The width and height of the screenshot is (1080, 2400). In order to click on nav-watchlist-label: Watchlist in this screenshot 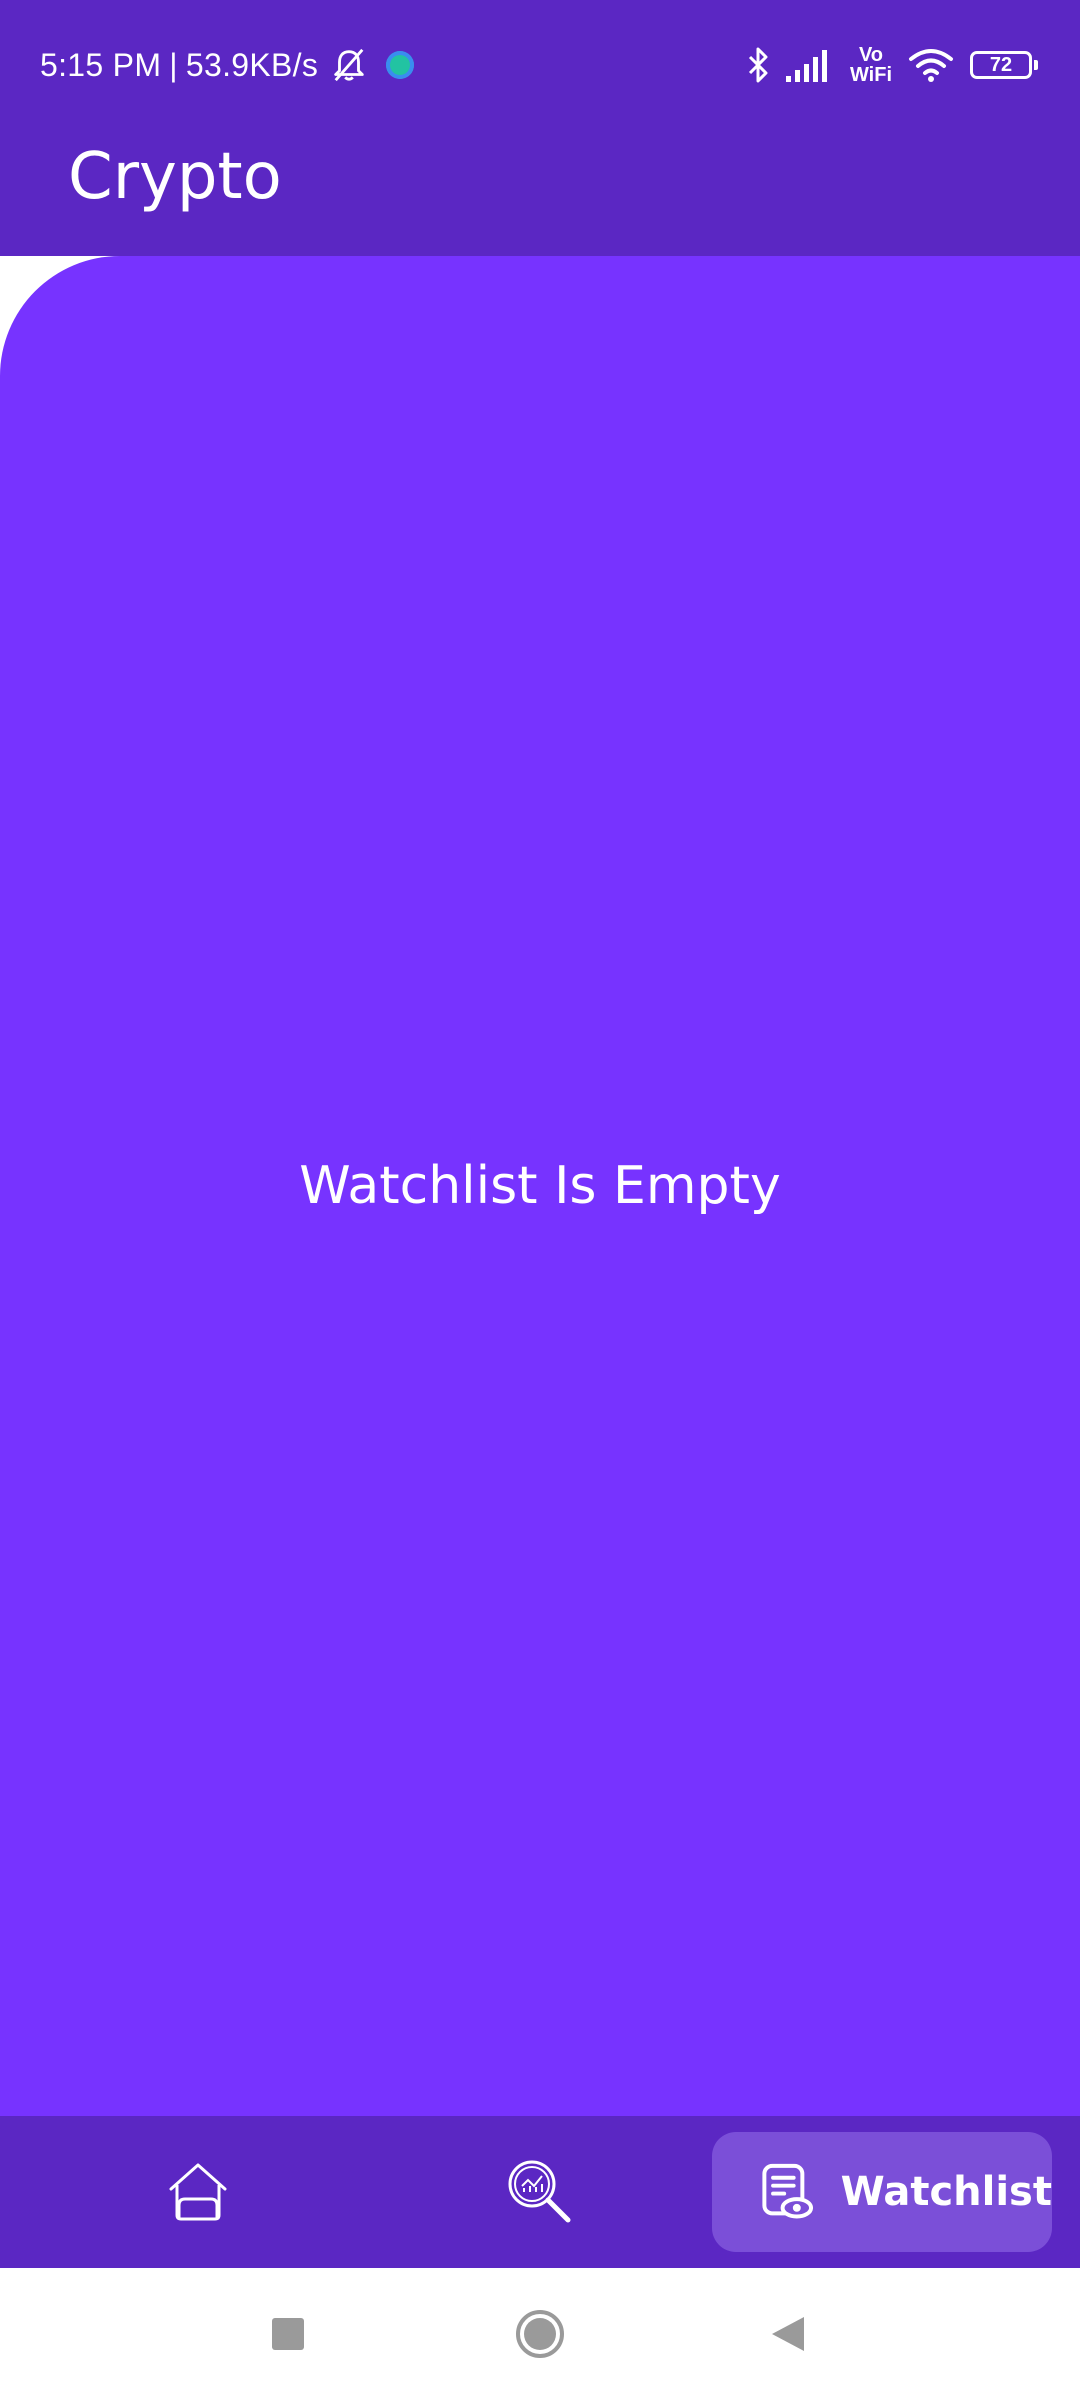, I will do `click(946, 2192)`.